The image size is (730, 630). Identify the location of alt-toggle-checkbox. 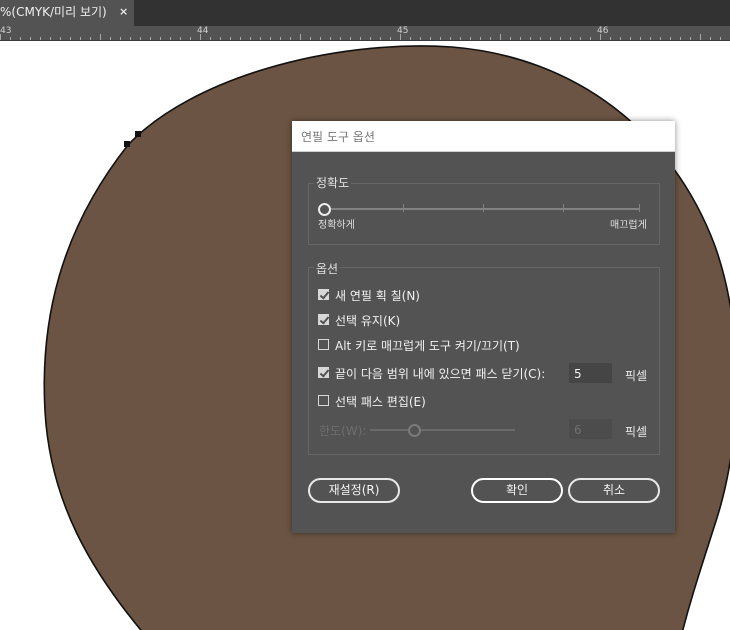
(323, 344).